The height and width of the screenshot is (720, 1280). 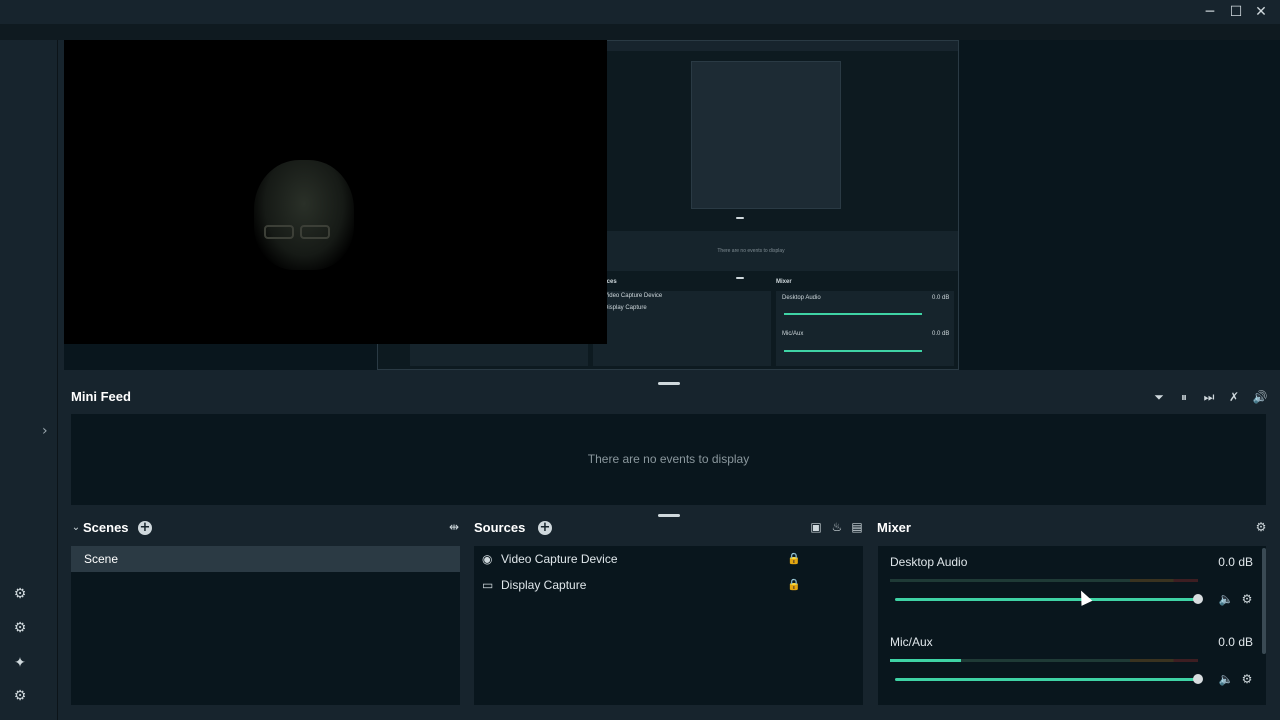 What do you see at coordinates (299, 233) in the screenshot?
I see `webcam-glasses` at bounding box center [299, 233].